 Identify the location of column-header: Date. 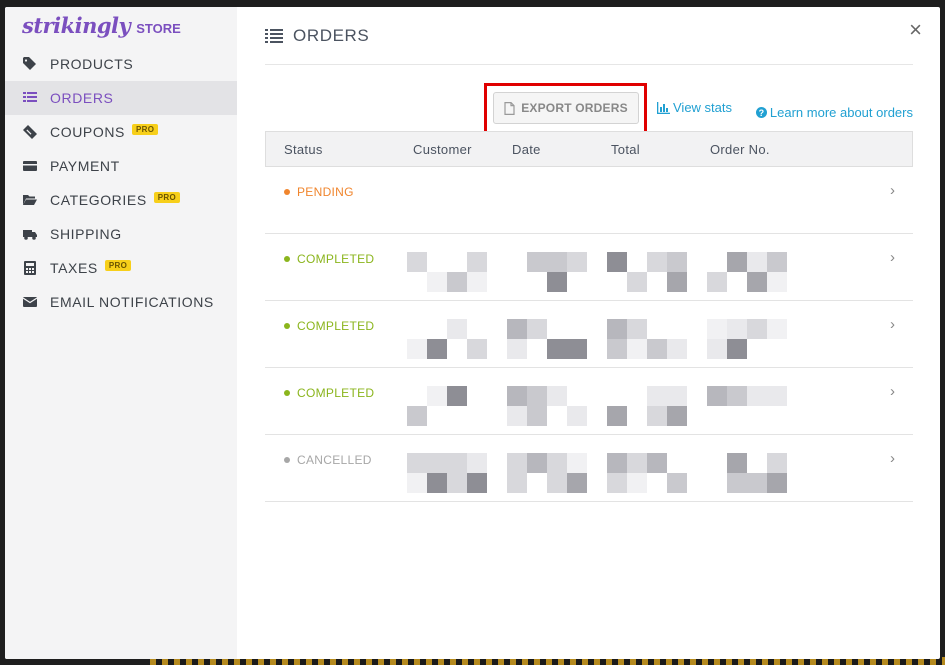
(526, 149).